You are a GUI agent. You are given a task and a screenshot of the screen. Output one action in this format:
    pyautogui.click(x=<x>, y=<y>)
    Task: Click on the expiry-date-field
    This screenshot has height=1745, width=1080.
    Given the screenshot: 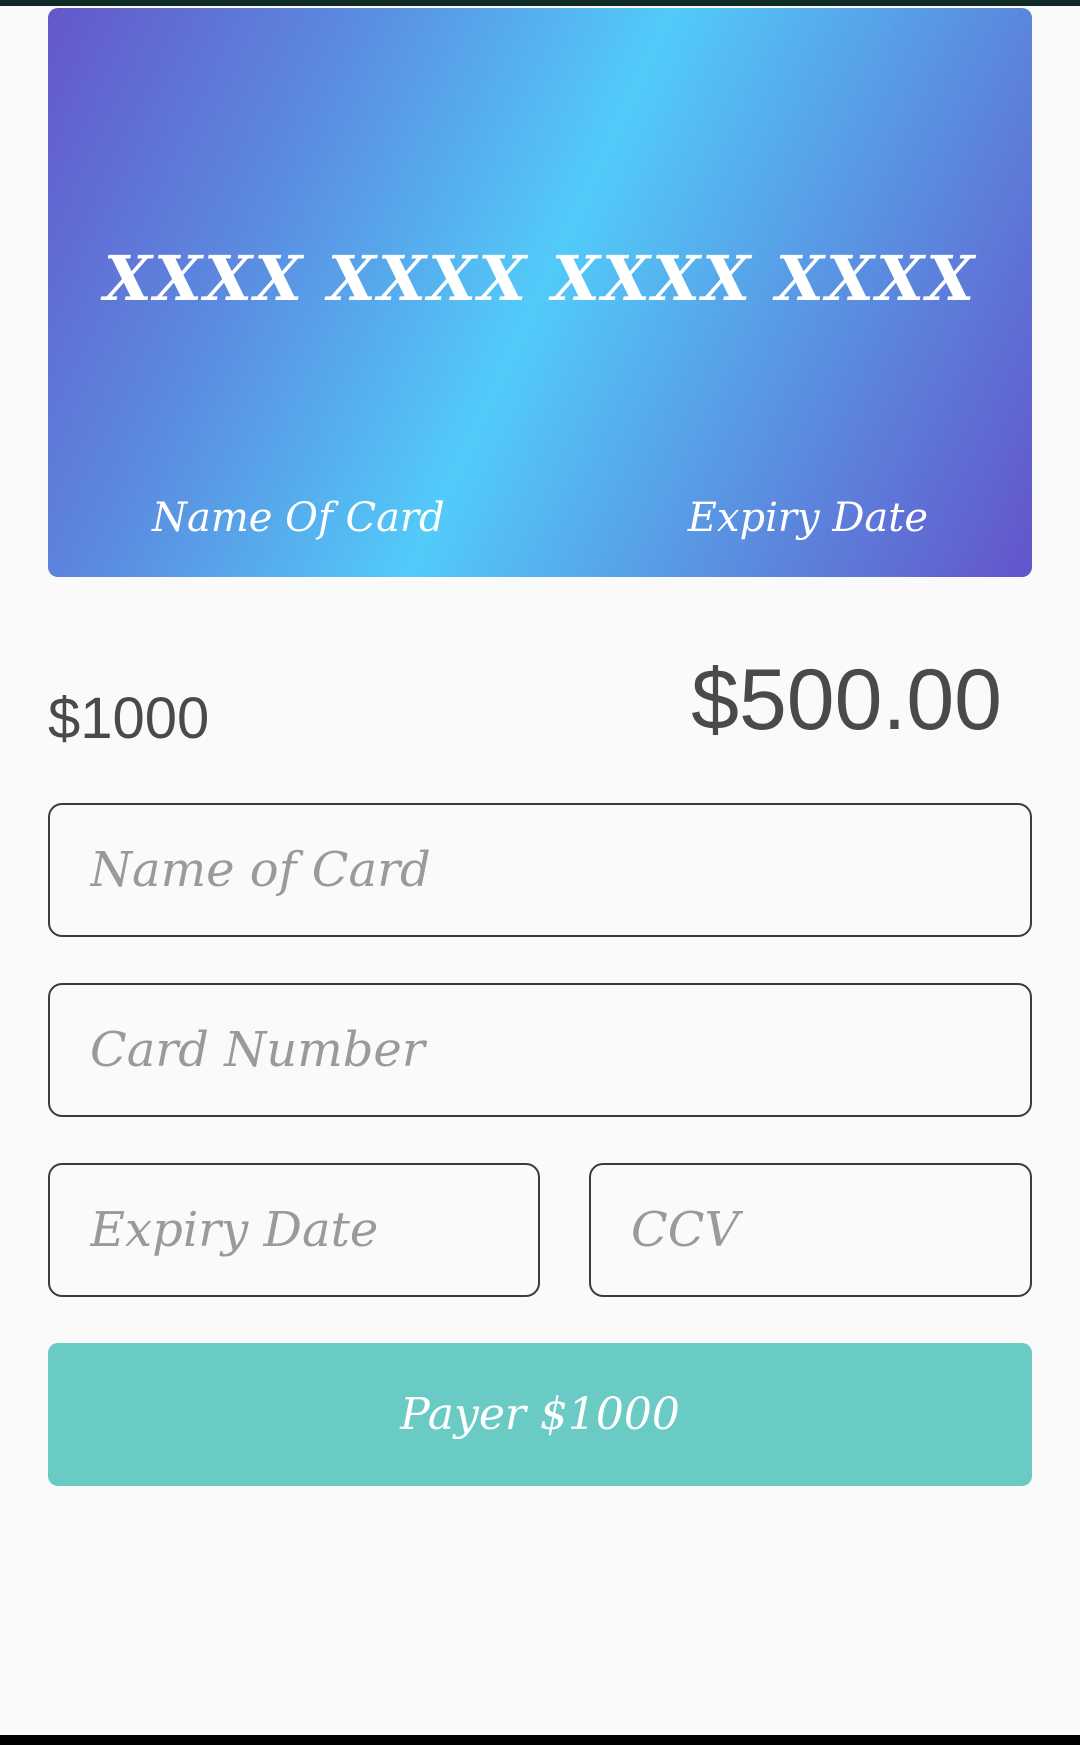 What is the action you would take?
    pyautogui.click(x=294, y=1230)
    